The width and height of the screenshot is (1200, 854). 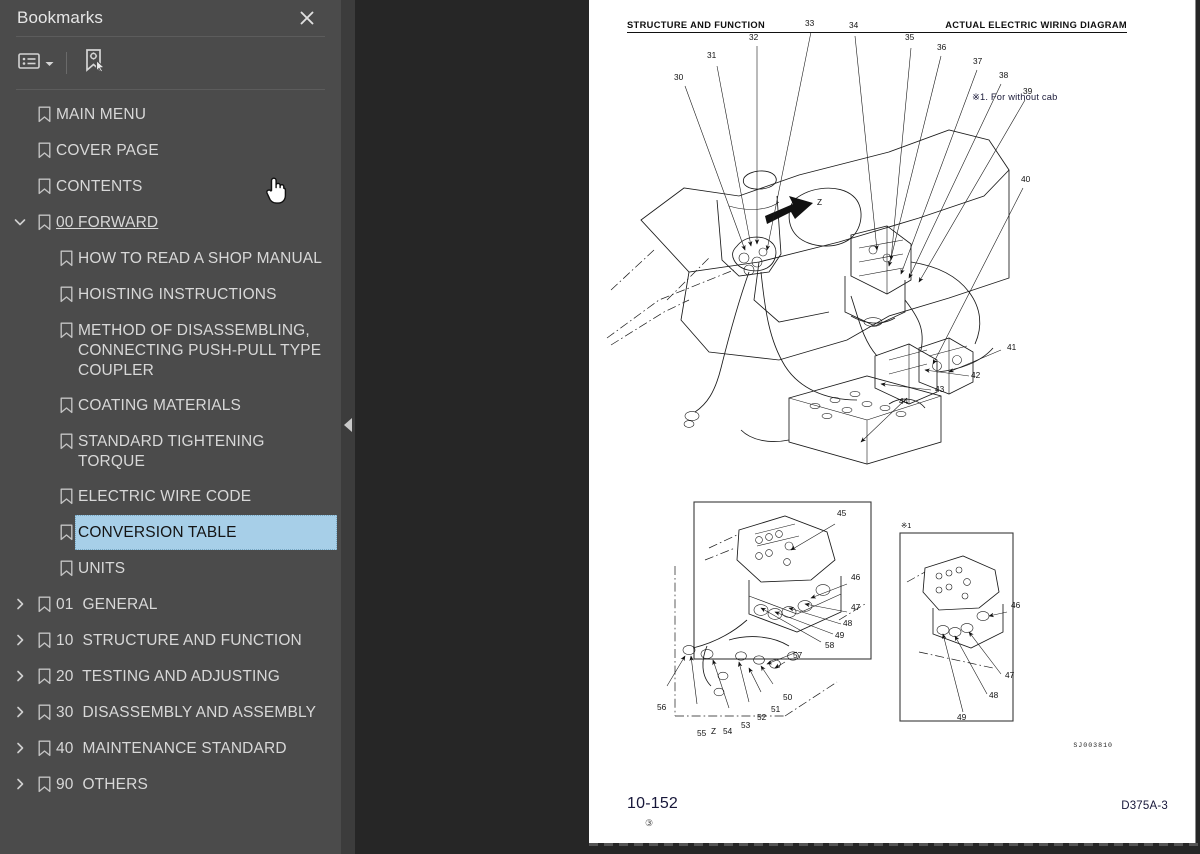 What do you see at coordinates (165, 496) in the screenshot?
I see `bookmark-item-label: ELECTRIC WIRE CODE` at bounding box center [165, 496].